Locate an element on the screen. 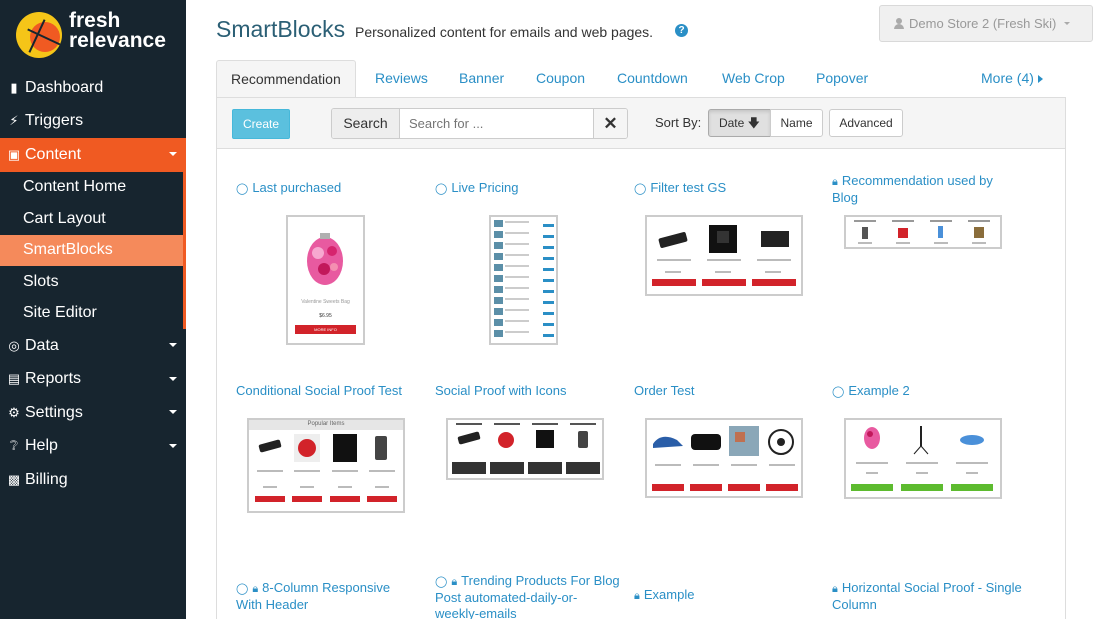 The height and width of the screenshot is (619, 1100). bookmark-icon: ▮ is located at coordinates (14, 87).